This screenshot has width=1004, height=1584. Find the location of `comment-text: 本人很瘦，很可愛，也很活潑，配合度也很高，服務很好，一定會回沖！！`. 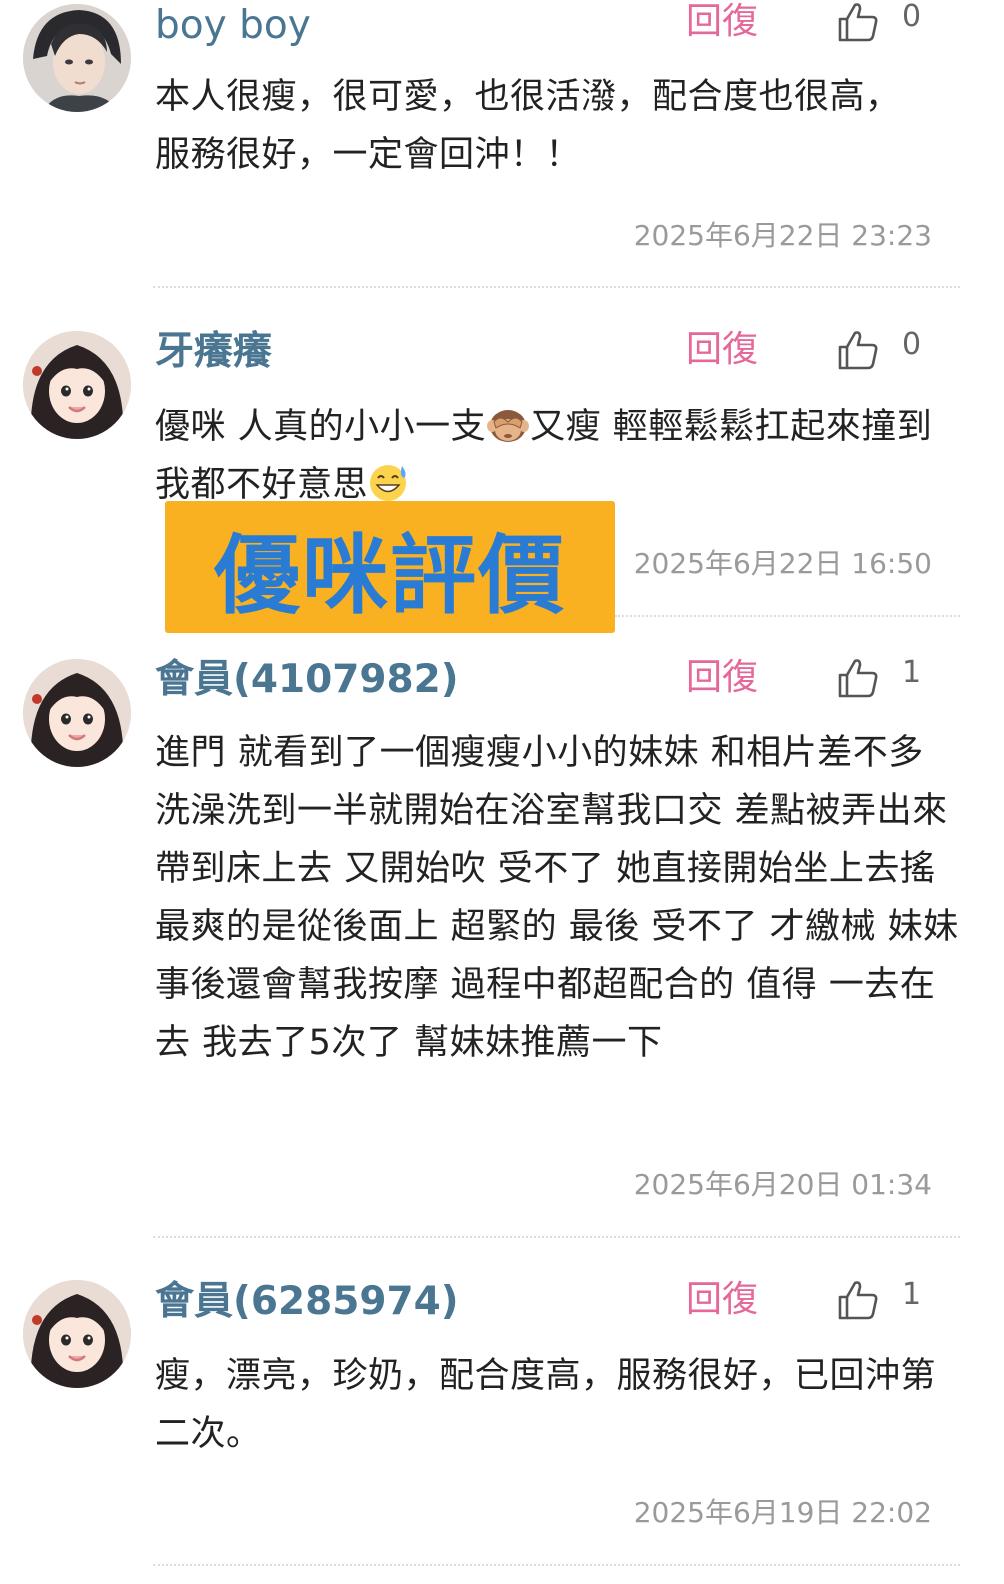

comment-text: 本人很瘦，很可愛，也很活潑，配合度也很高，服務很好，一定會回沖！！ is located at coordinates (528, 126).